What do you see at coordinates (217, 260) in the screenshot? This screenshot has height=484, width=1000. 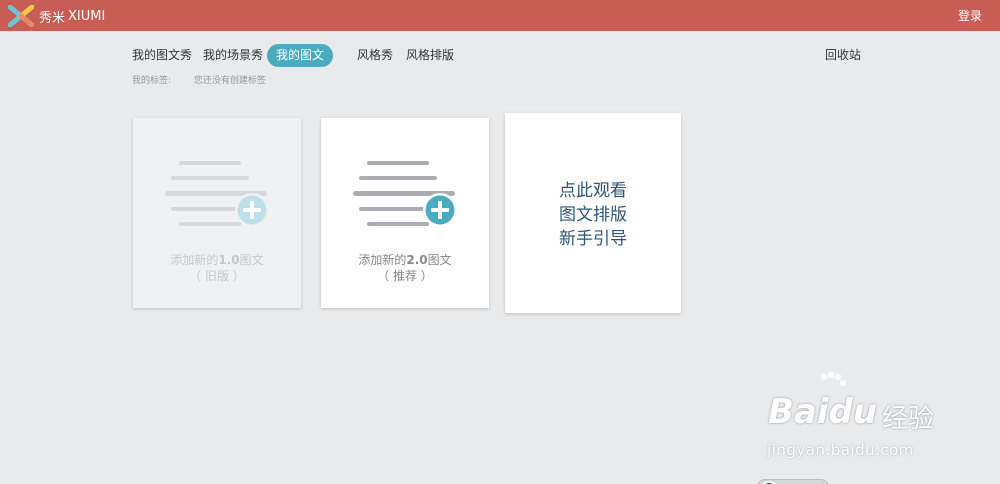 I see `card-old-label: 添加新的1.0图文` at bounding box center [217, 260].